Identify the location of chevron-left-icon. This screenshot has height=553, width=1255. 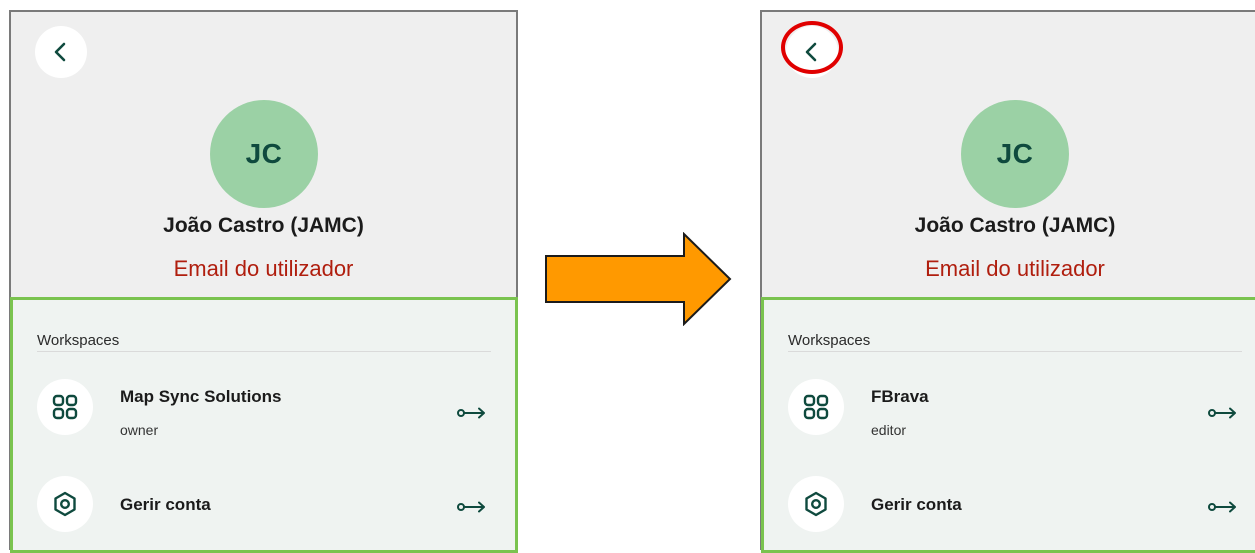
(60, 52).